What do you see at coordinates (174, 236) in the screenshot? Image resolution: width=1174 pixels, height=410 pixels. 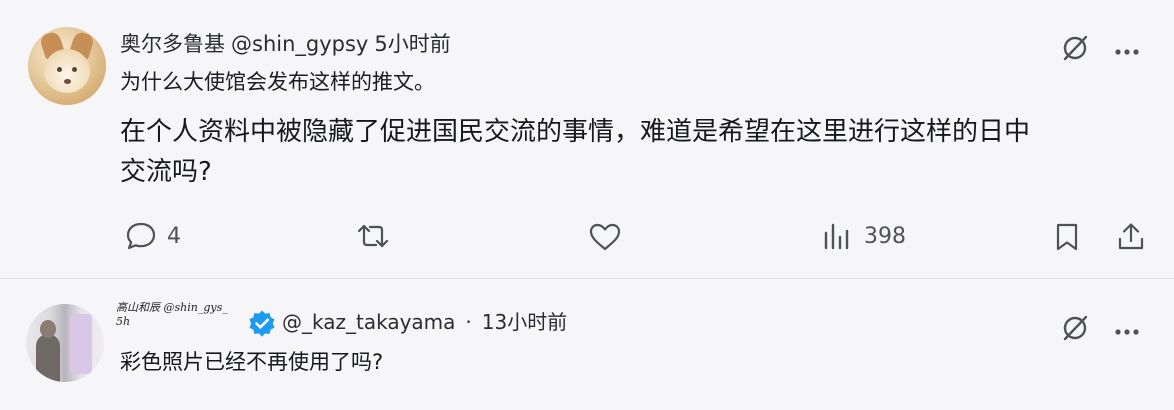 I see `reply-count: 4` at bounding box center [174, 236].